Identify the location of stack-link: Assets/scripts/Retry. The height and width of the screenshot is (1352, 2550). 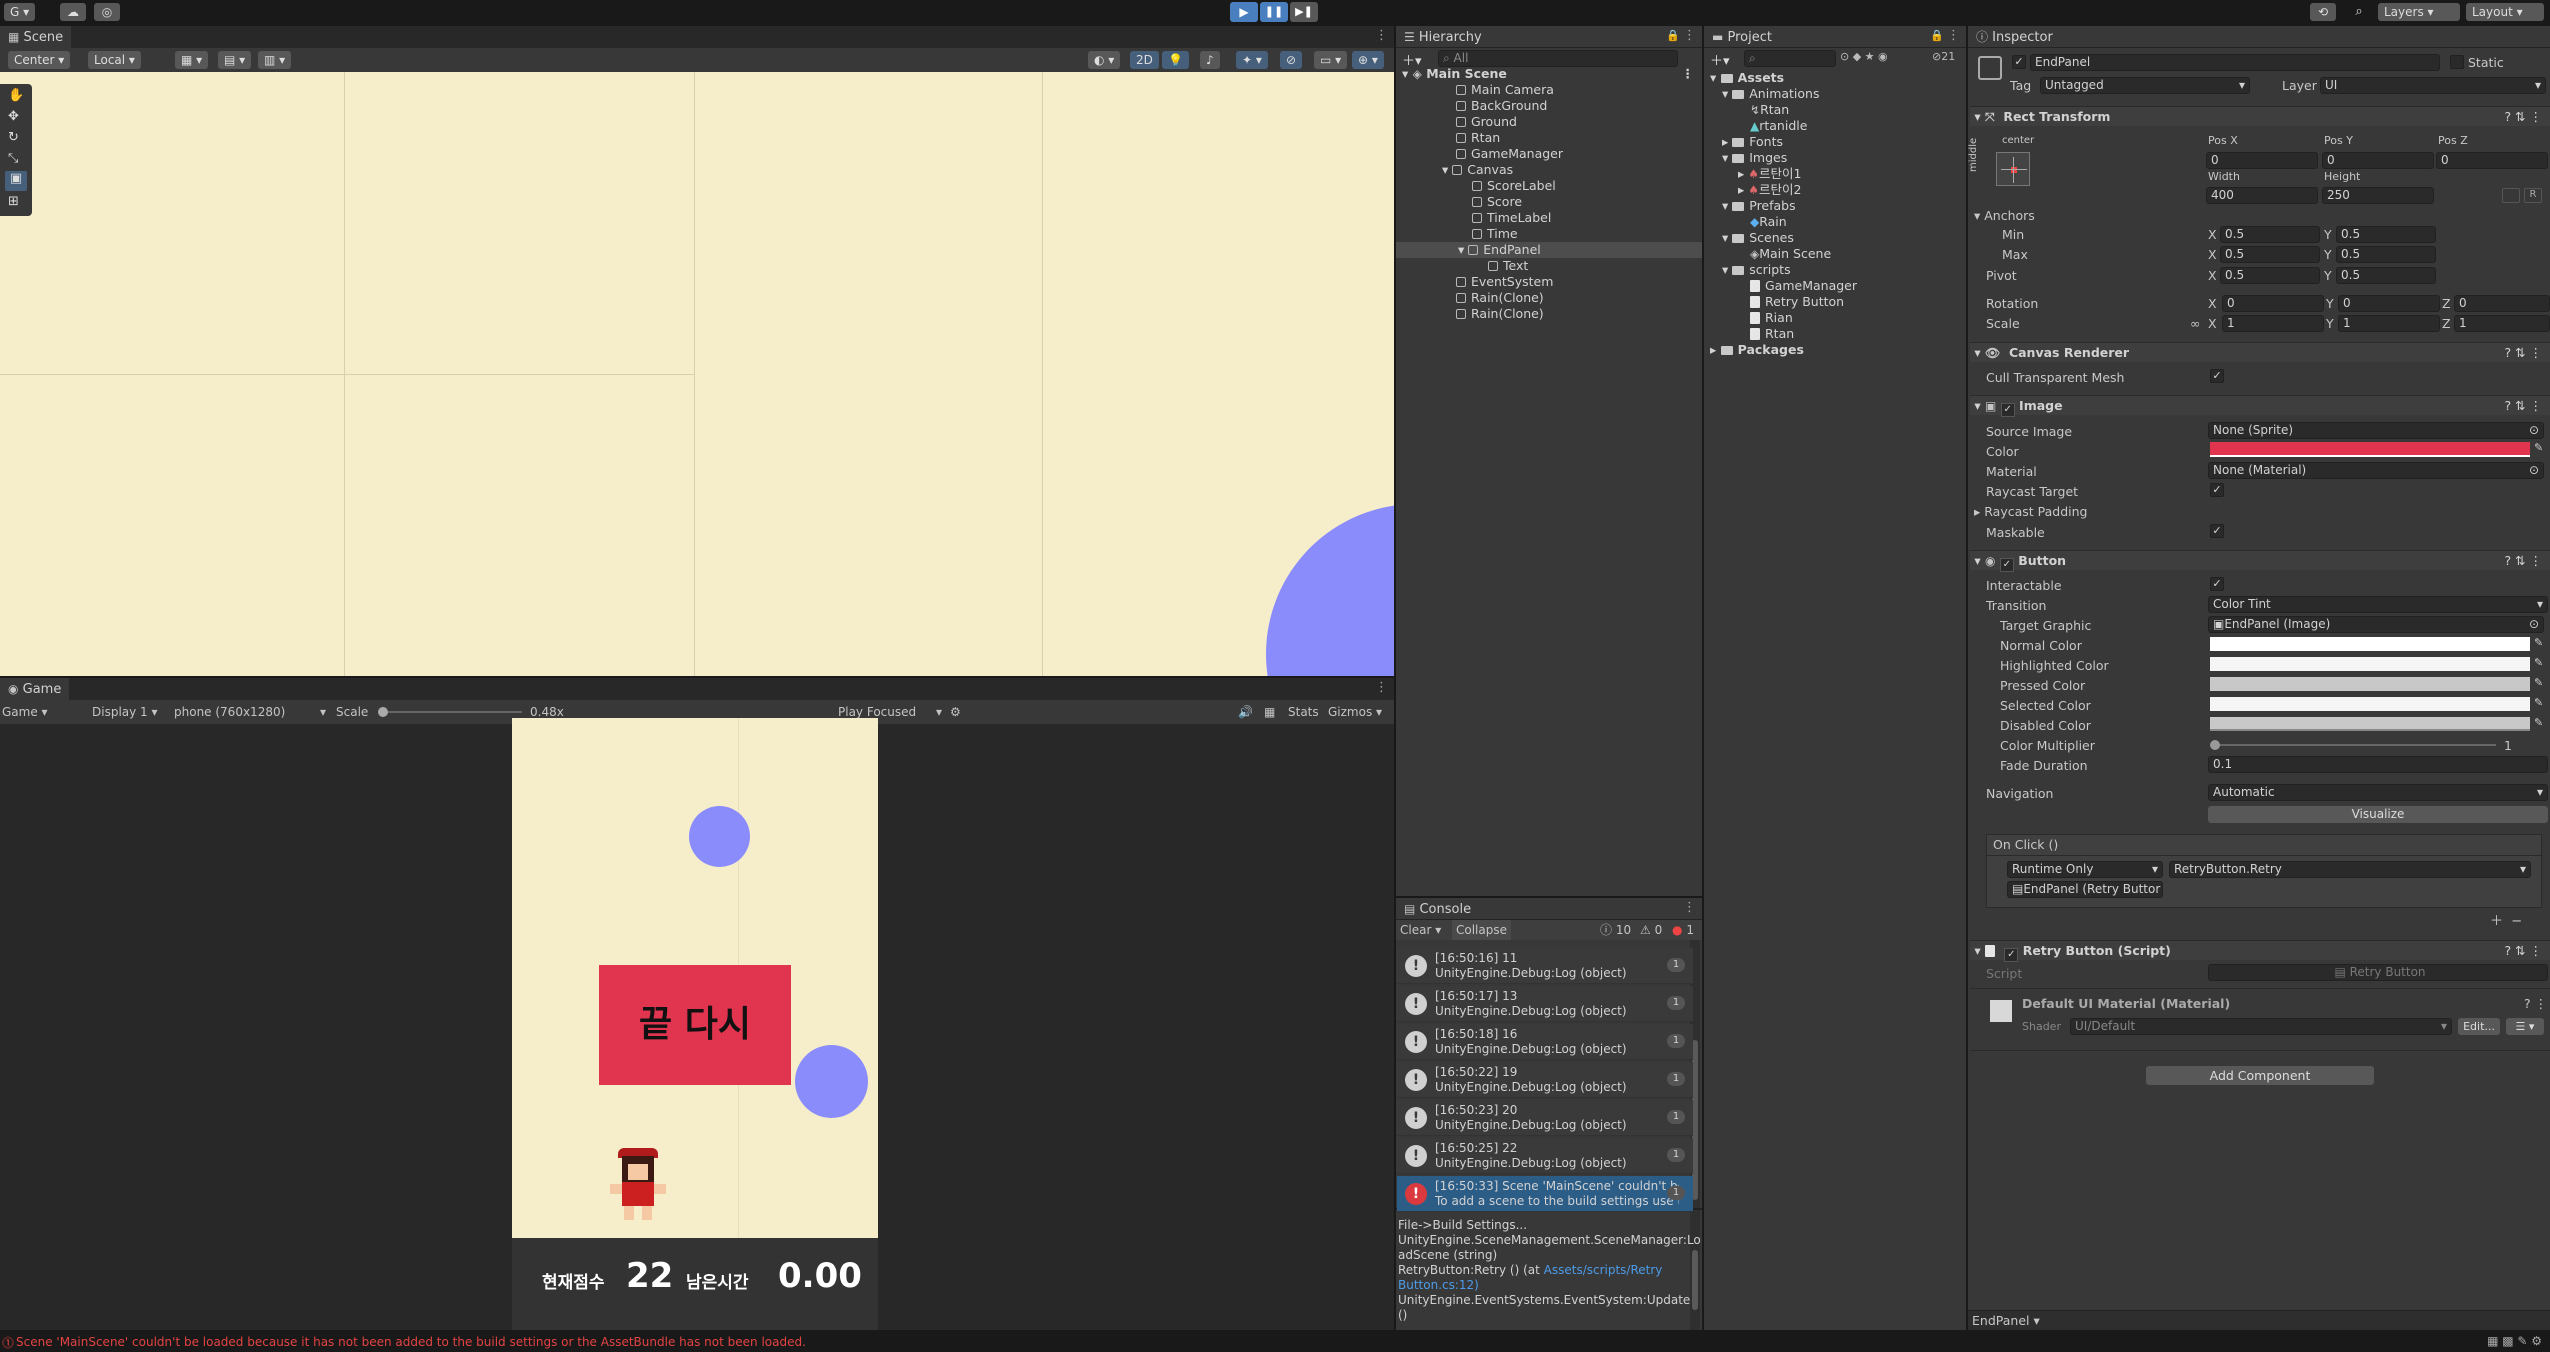
(1603, 1270).